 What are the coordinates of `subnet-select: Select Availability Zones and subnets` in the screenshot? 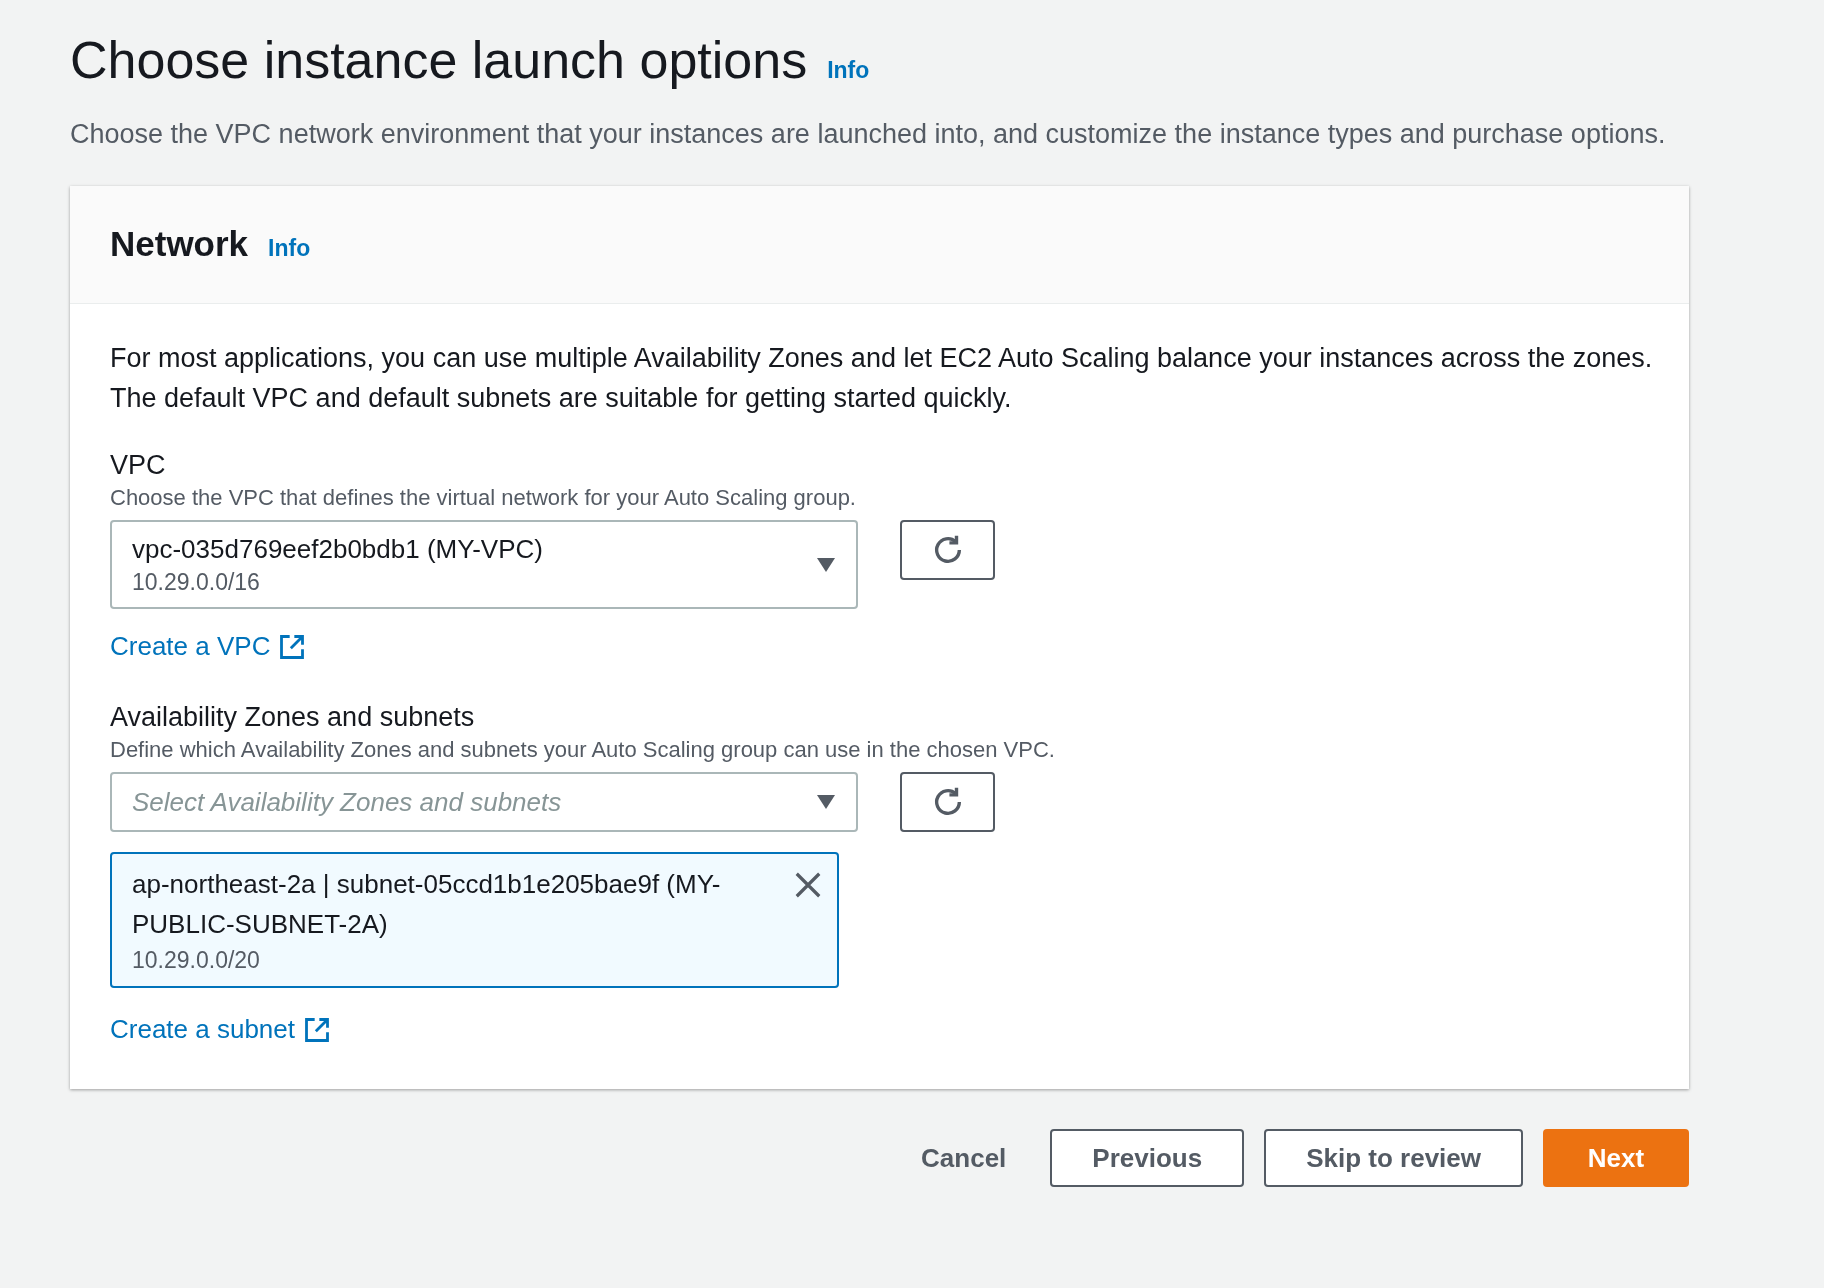 It's located at (484, 802).